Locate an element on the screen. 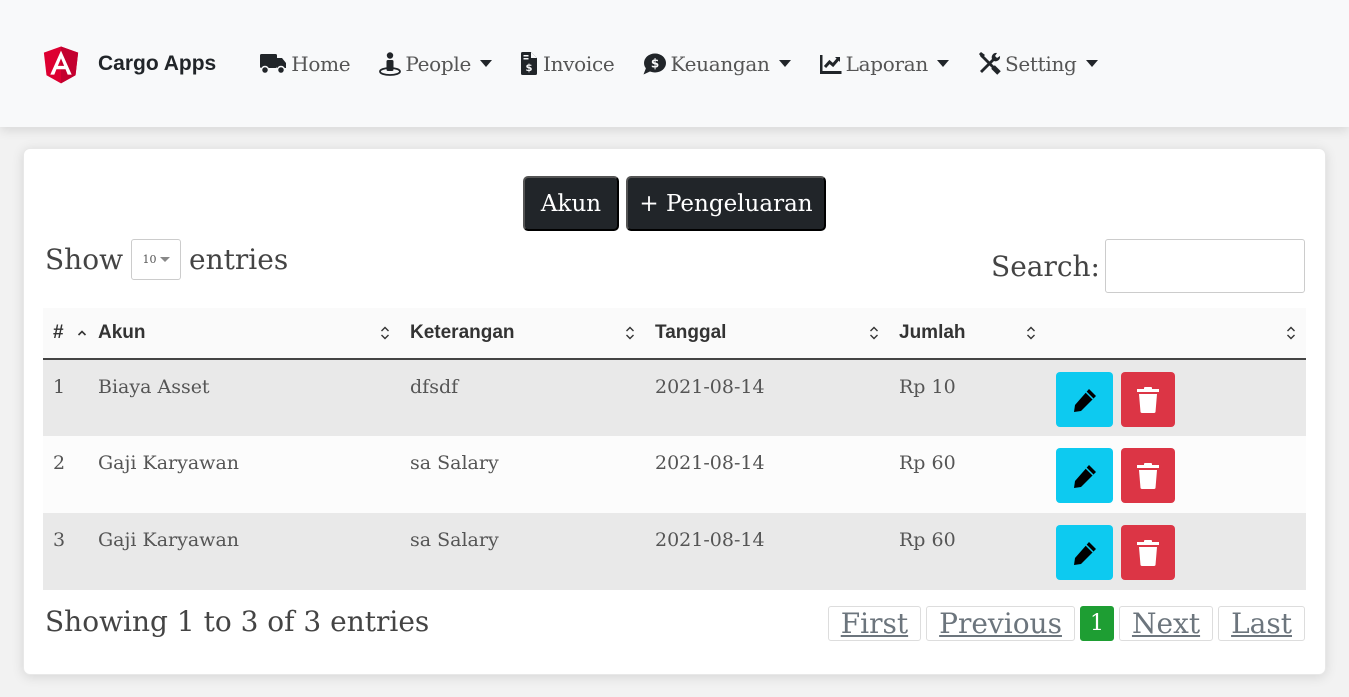  search-label: Search: is located at coordinates (1045, 266).